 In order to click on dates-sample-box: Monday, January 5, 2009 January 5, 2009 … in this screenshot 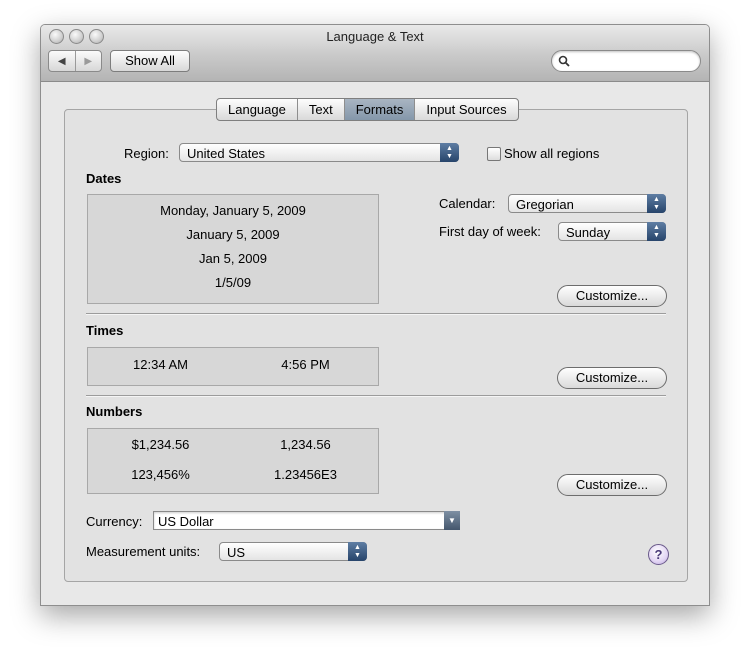, I will do `click(233, 249)`.